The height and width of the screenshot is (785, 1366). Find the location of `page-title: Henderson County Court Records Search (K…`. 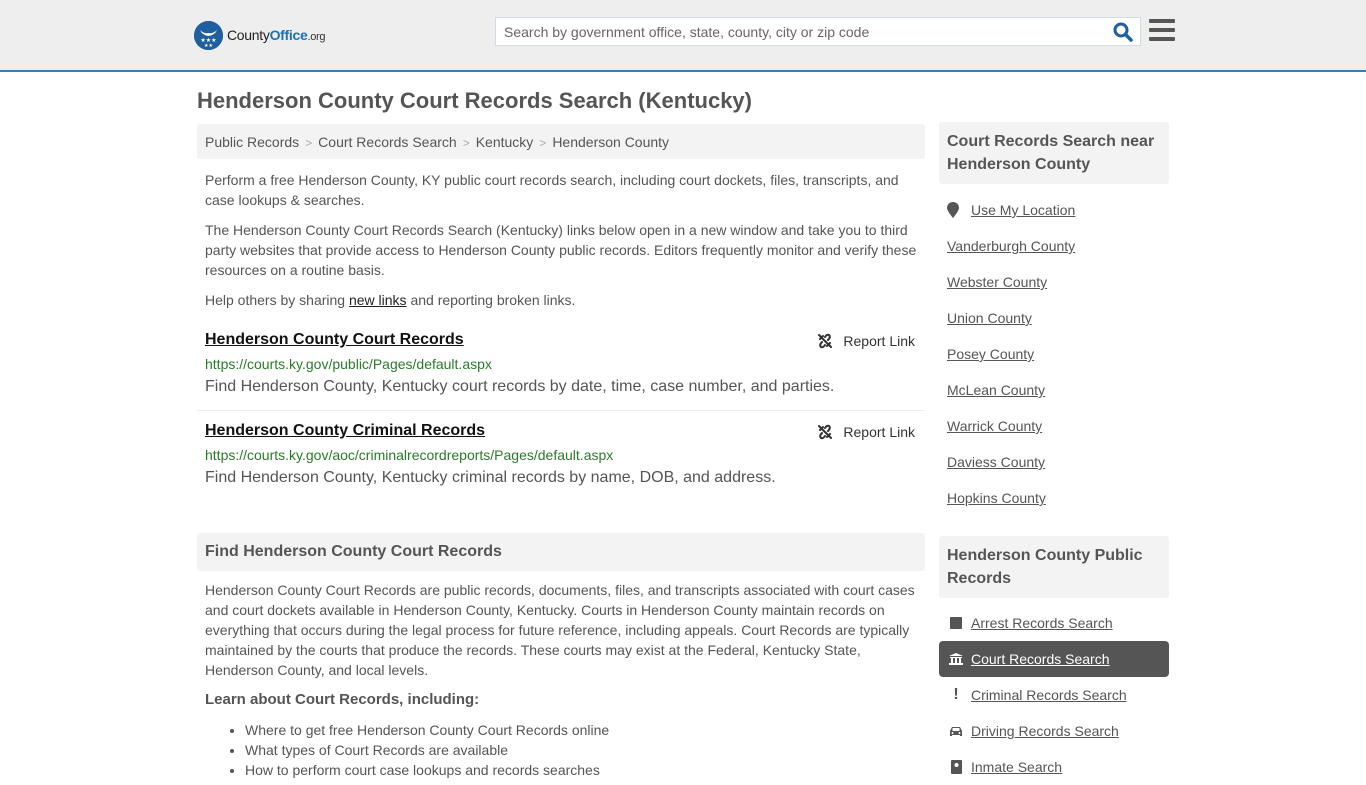

page-title: Henderson County Court Records Search (K… is located at coordinates (474, 100).